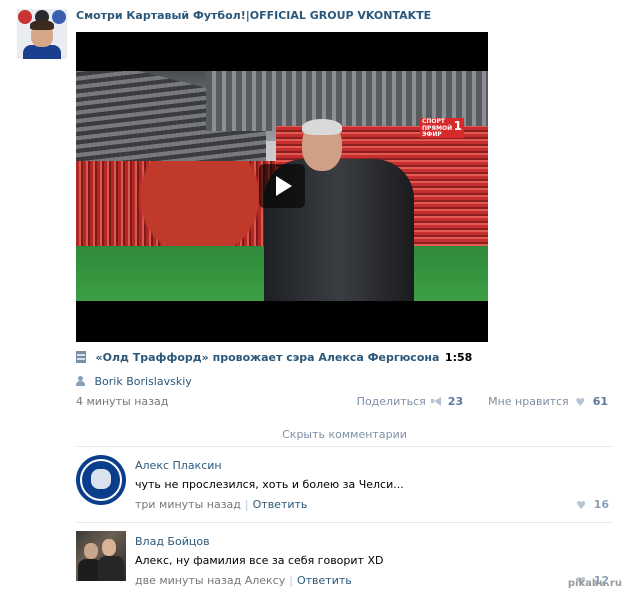 Image resolution: width=628 pixels, height=596 pixels. What do you see at coordinates (458, 357) in the screenshot?
I see `video-duration: 1:58` at bounding box center [458, 357].